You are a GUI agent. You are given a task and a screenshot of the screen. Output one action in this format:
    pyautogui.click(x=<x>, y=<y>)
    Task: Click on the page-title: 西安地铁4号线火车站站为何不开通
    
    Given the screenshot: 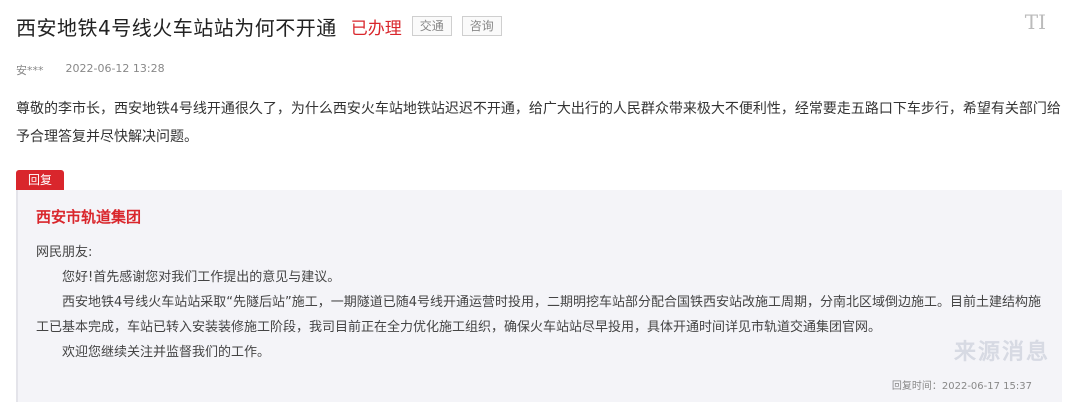 What is the action you would take?
    pyautogui.click(x=176, y=27)
    